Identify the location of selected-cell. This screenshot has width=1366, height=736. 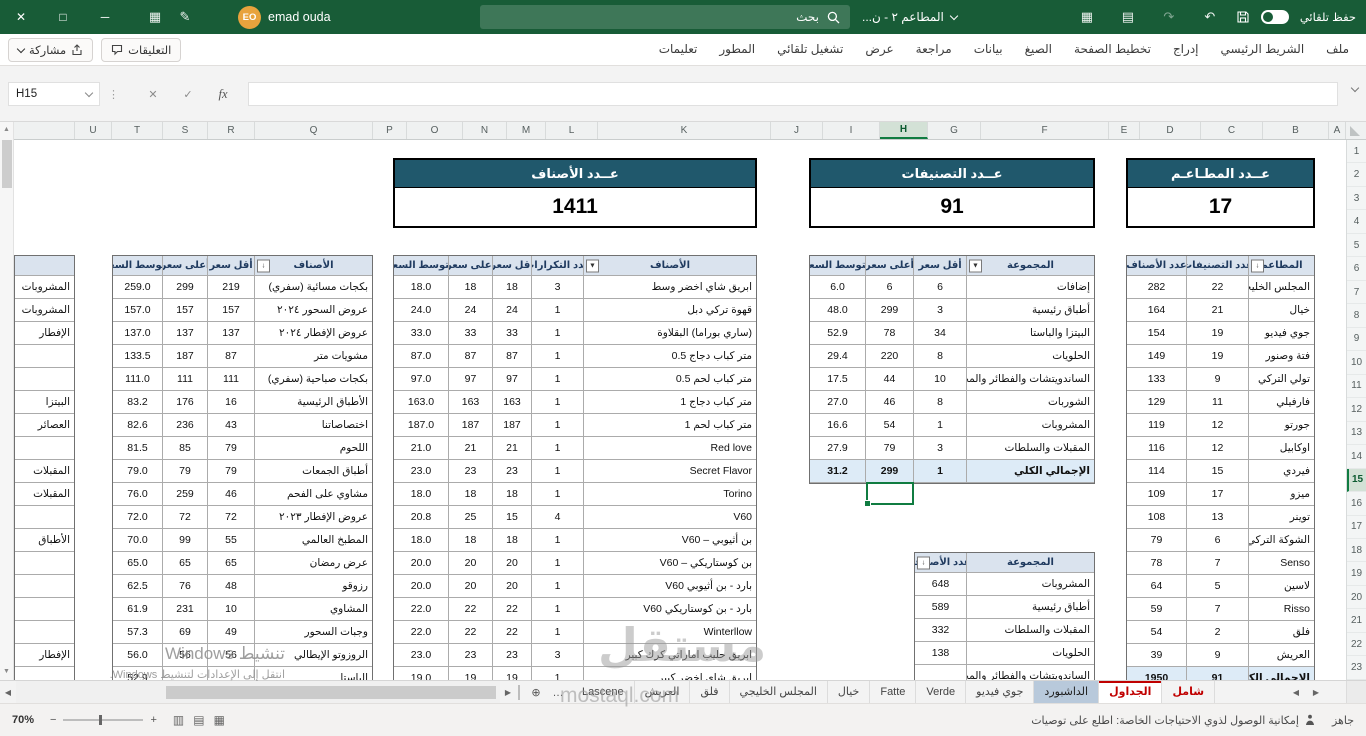
(889, 494).